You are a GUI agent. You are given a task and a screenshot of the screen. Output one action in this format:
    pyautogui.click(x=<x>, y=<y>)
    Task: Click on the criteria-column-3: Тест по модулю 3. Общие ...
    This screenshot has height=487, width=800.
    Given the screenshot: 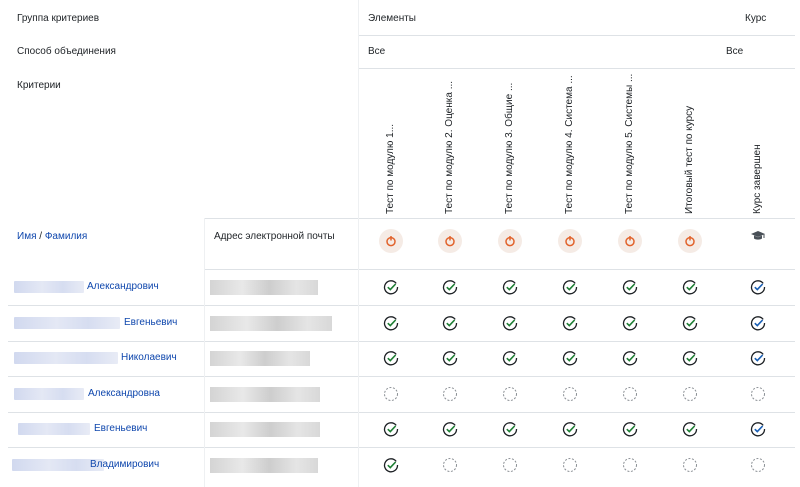 What is the action you would take?
    pyautogui.click(x=510, y=144)
    